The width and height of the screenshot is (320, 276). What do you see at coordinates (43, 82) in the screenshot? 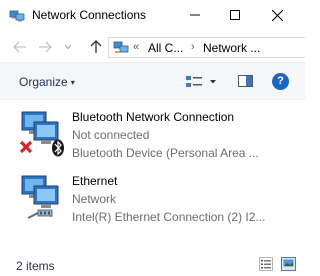
I see `organize-label: Organize` at bounding box center [43, 82].